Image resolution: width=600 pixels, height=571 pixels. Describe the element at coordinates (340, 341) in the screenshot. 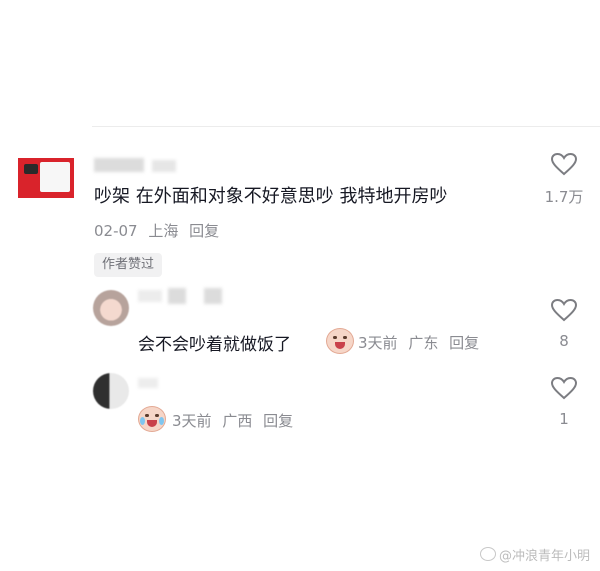

I see `hand-over-mouth-emoji` at that location.